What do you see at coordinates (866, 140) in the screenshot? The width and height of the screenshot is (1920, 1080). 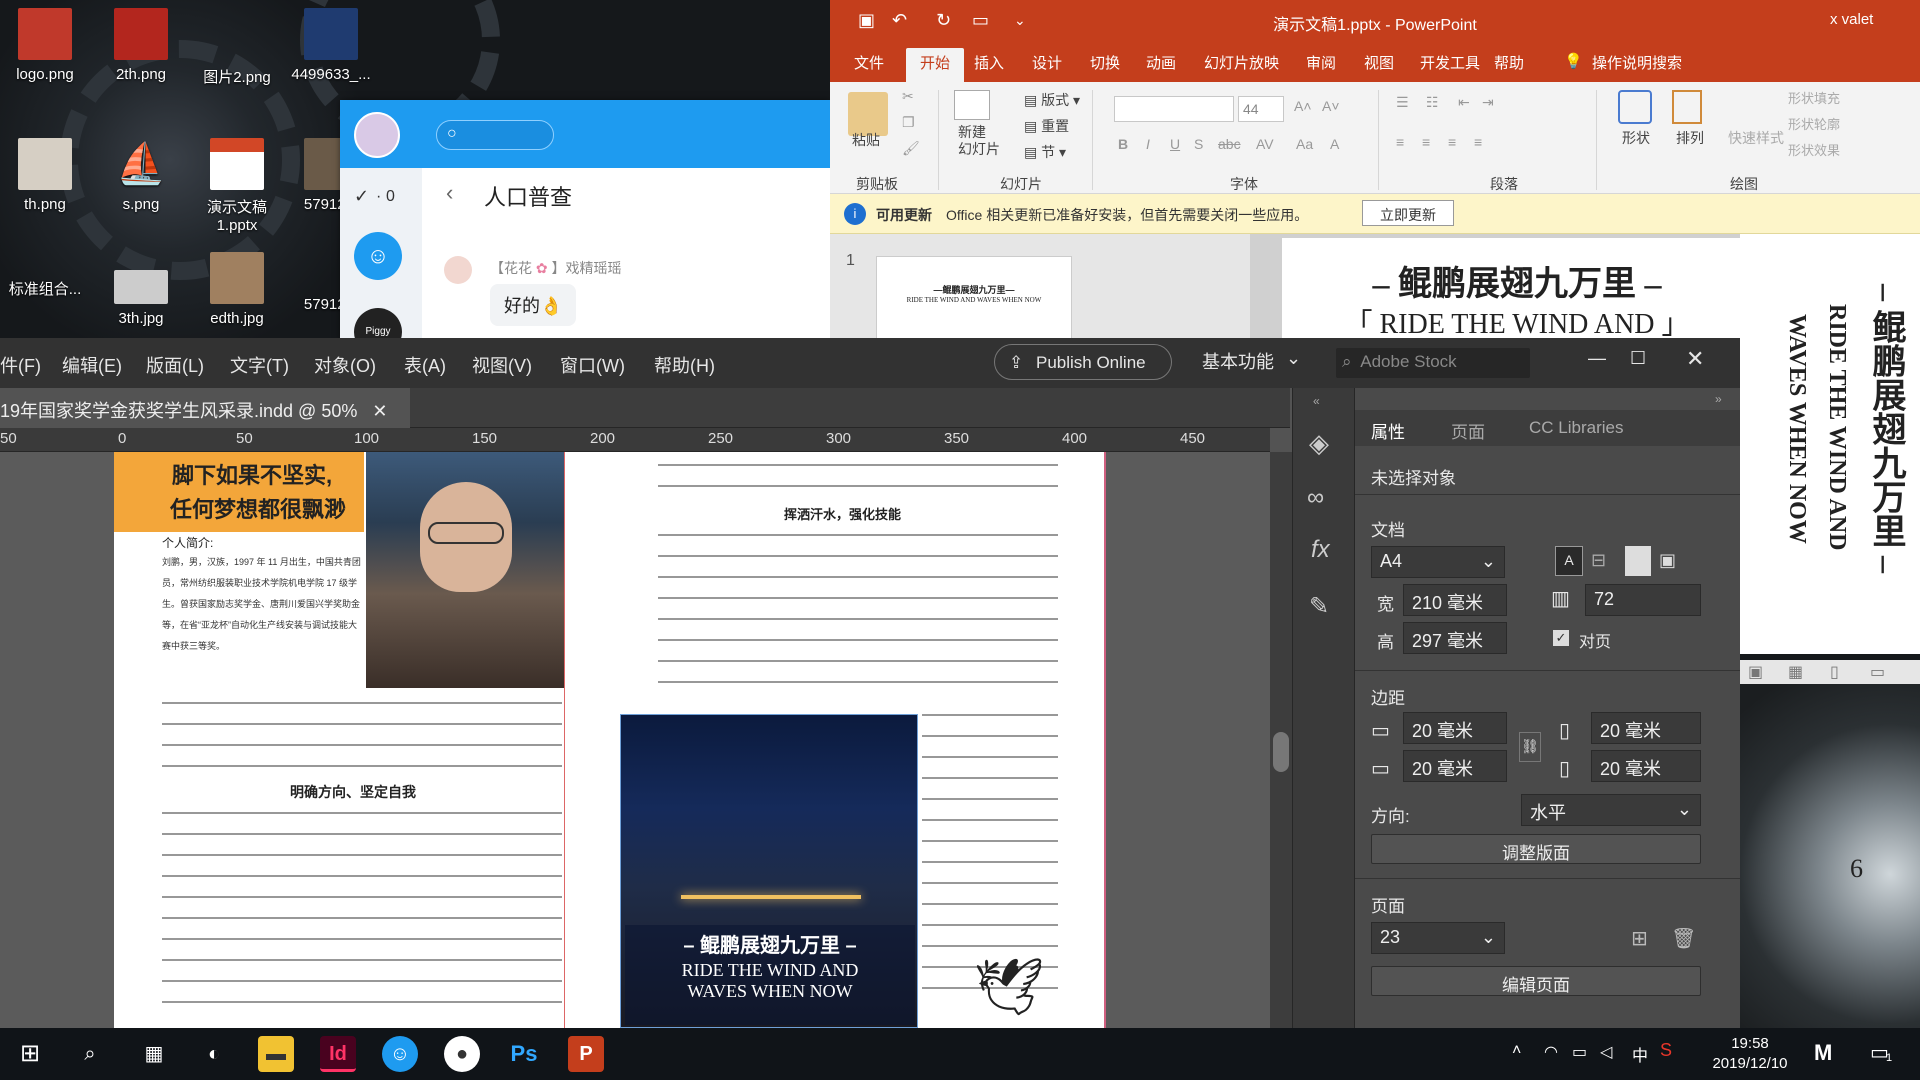 I see `paste-button: 粘贴` at bounding box center [866, 140].